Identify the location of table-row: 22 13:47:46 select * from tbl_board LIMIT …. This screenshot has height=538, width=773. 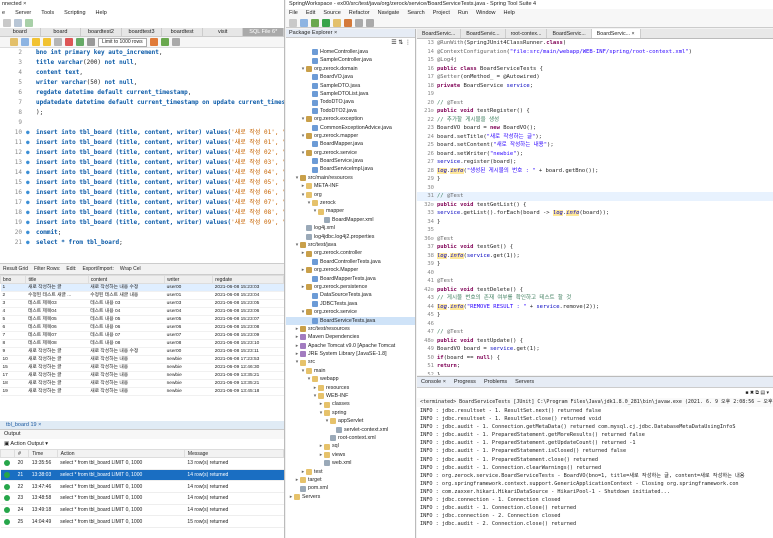
(142, 487).